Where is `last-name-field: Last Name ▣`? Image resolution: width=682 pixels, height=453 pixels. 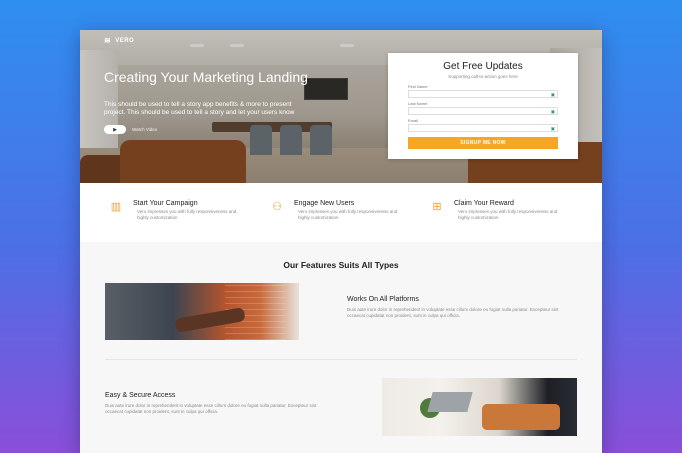 last-name-field: Last Name ▣ is located at coordinates (483, 108).